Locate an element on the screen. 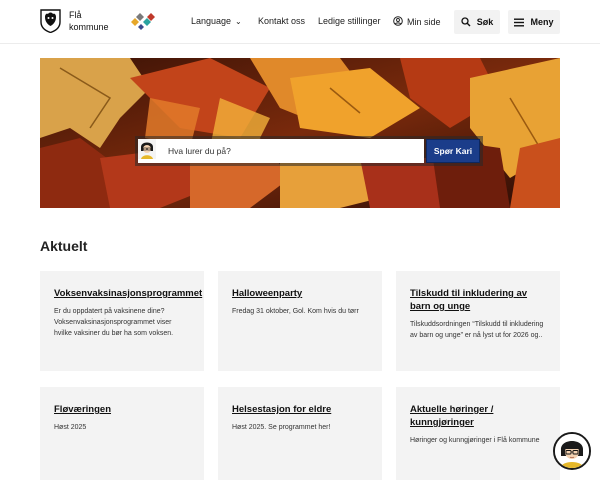  menu-icon is located at coordinates (519, 22).